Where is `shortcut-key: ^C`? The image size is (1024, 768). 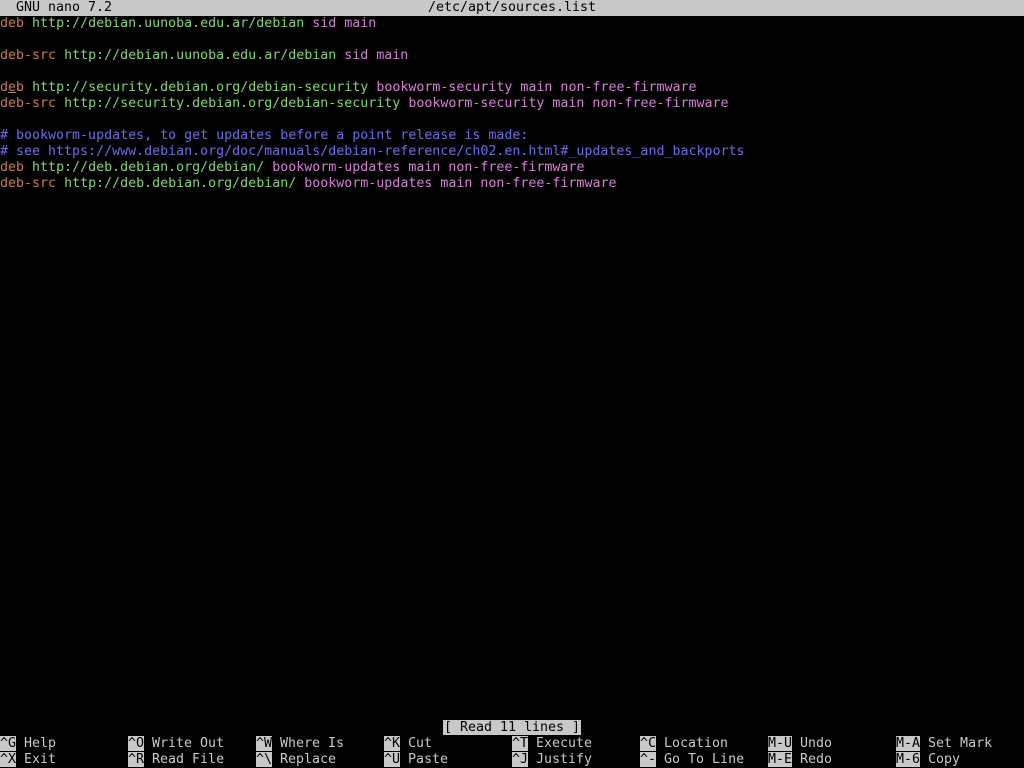 shortcut-key: ^C is located at coordinates (648, 743).